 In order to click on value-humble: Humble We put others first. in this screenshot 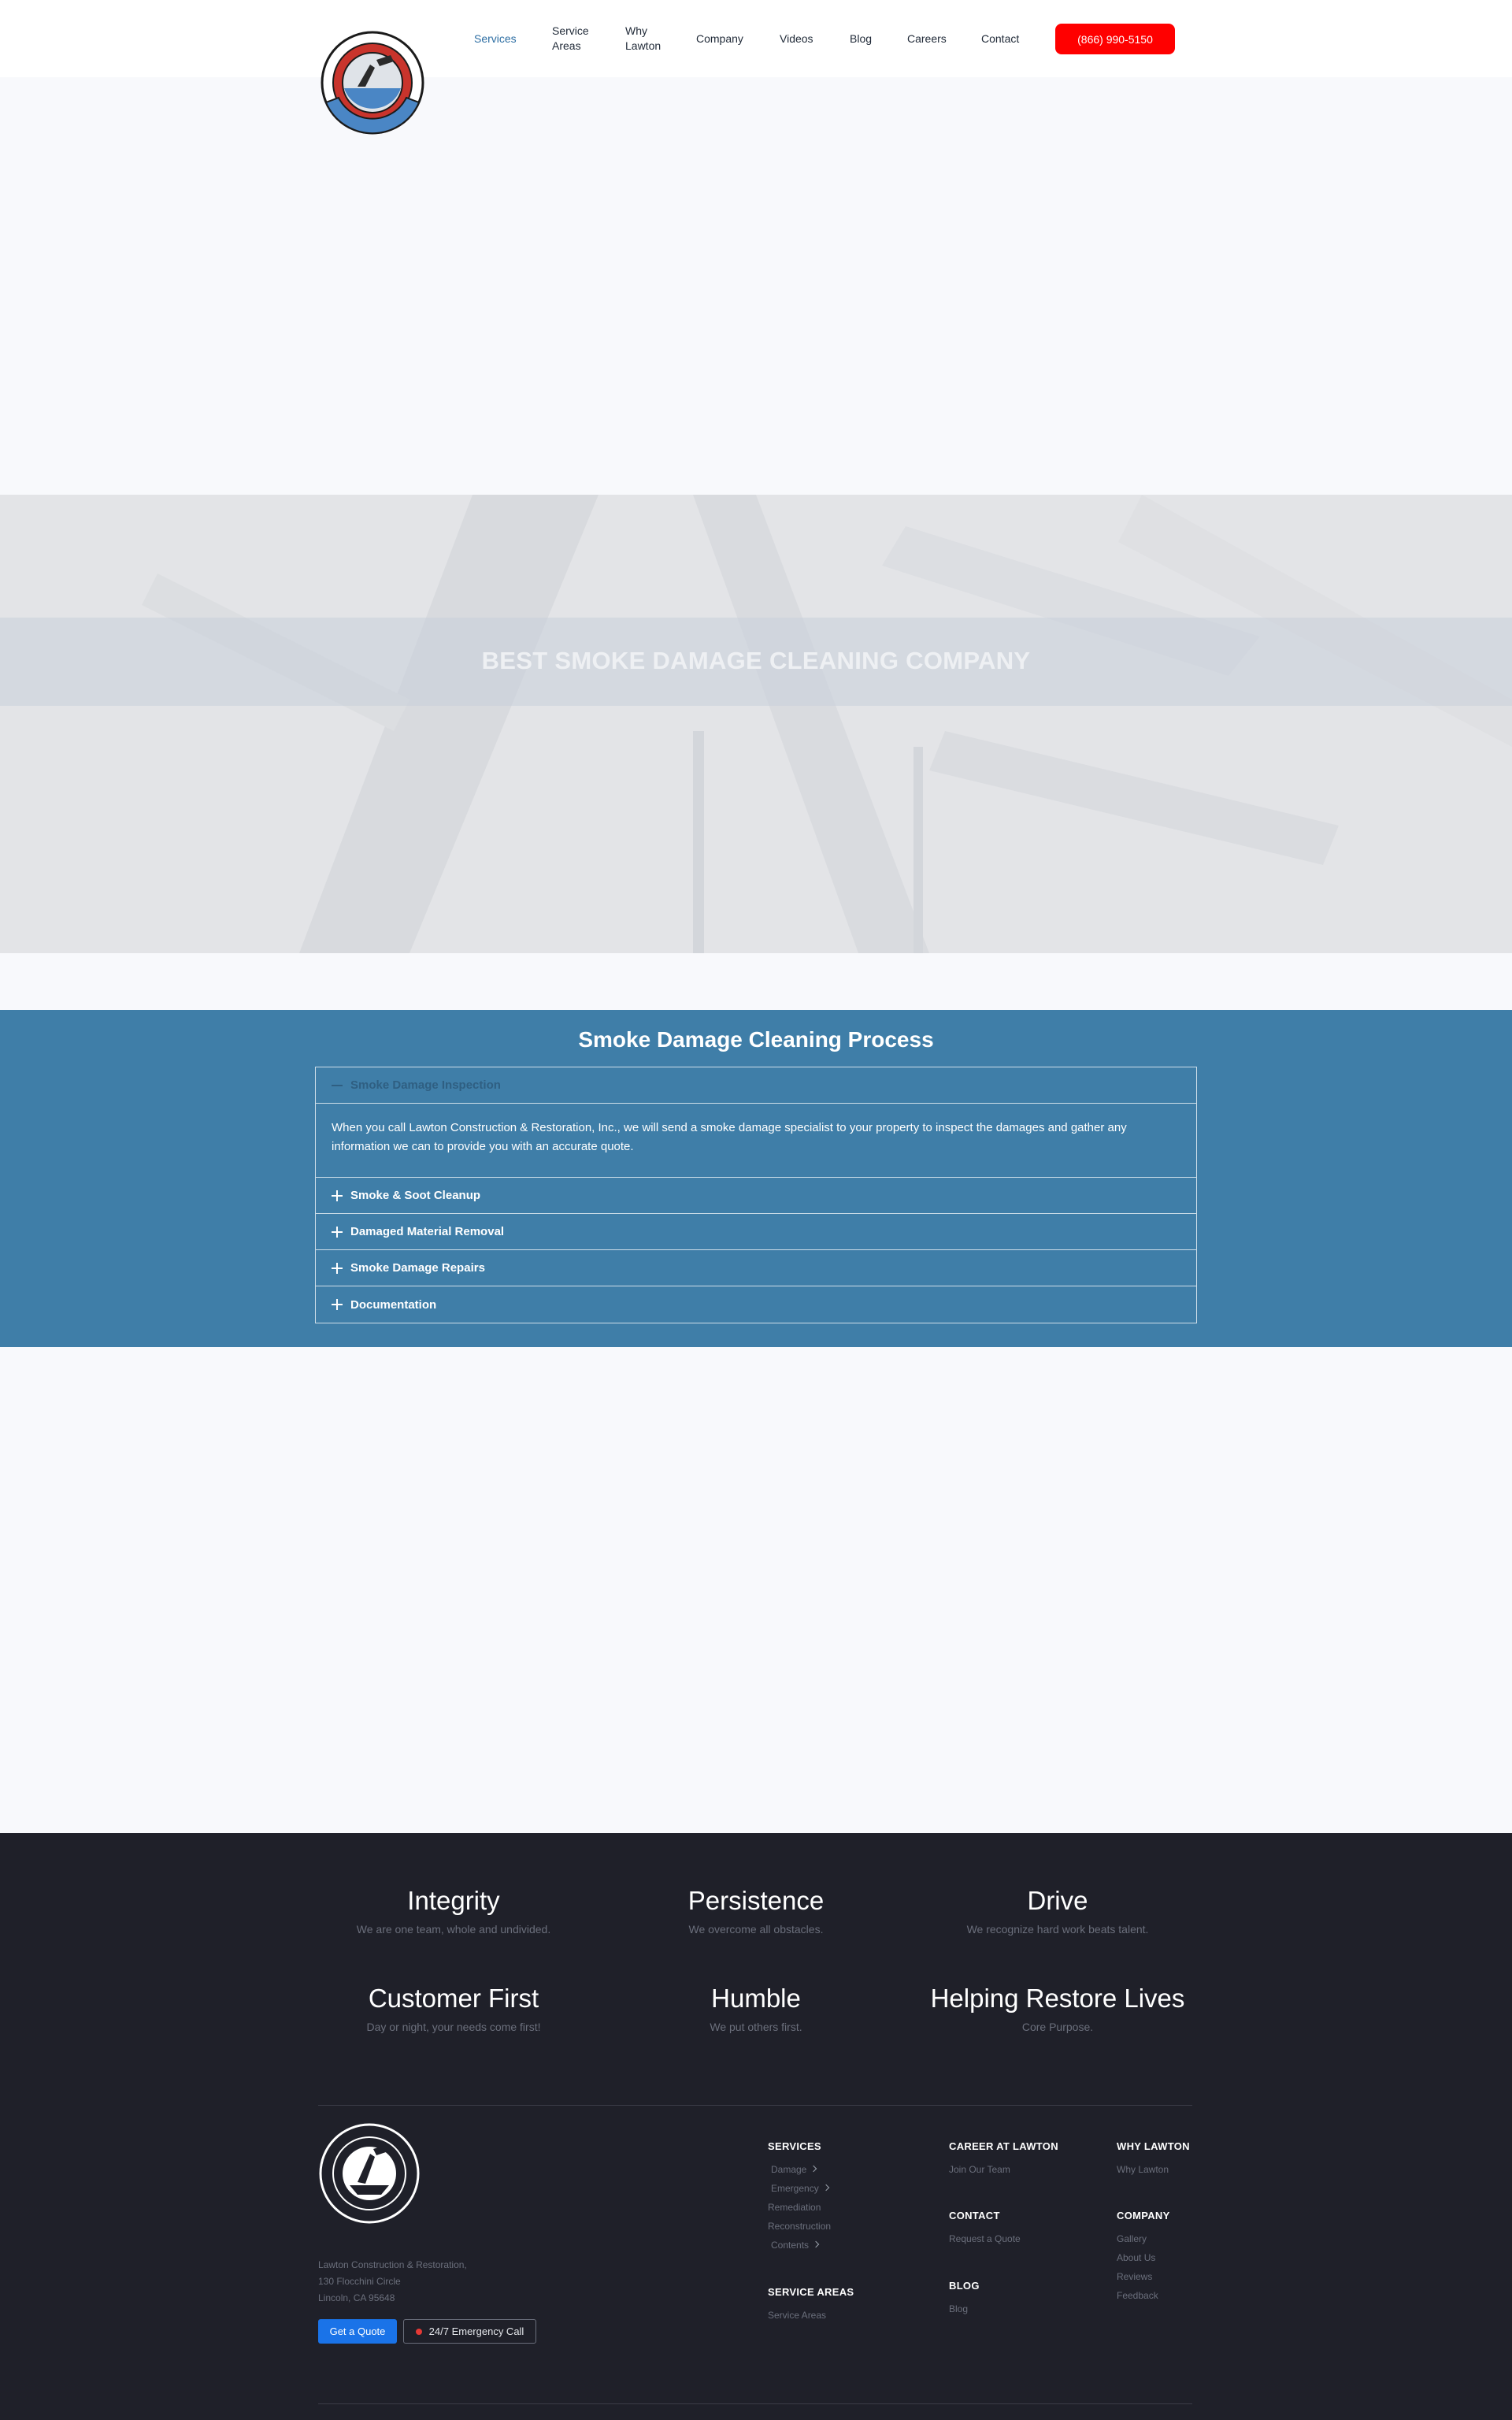, I will do `click(756, 2008)`.